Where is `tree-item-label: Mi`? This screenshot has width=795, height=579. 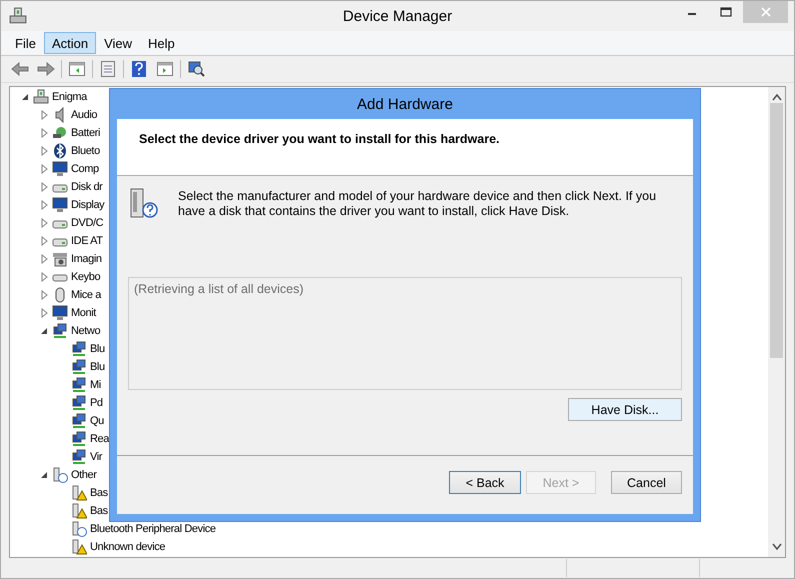
tree-item-label: Mi is located at coordinates (95, 385).